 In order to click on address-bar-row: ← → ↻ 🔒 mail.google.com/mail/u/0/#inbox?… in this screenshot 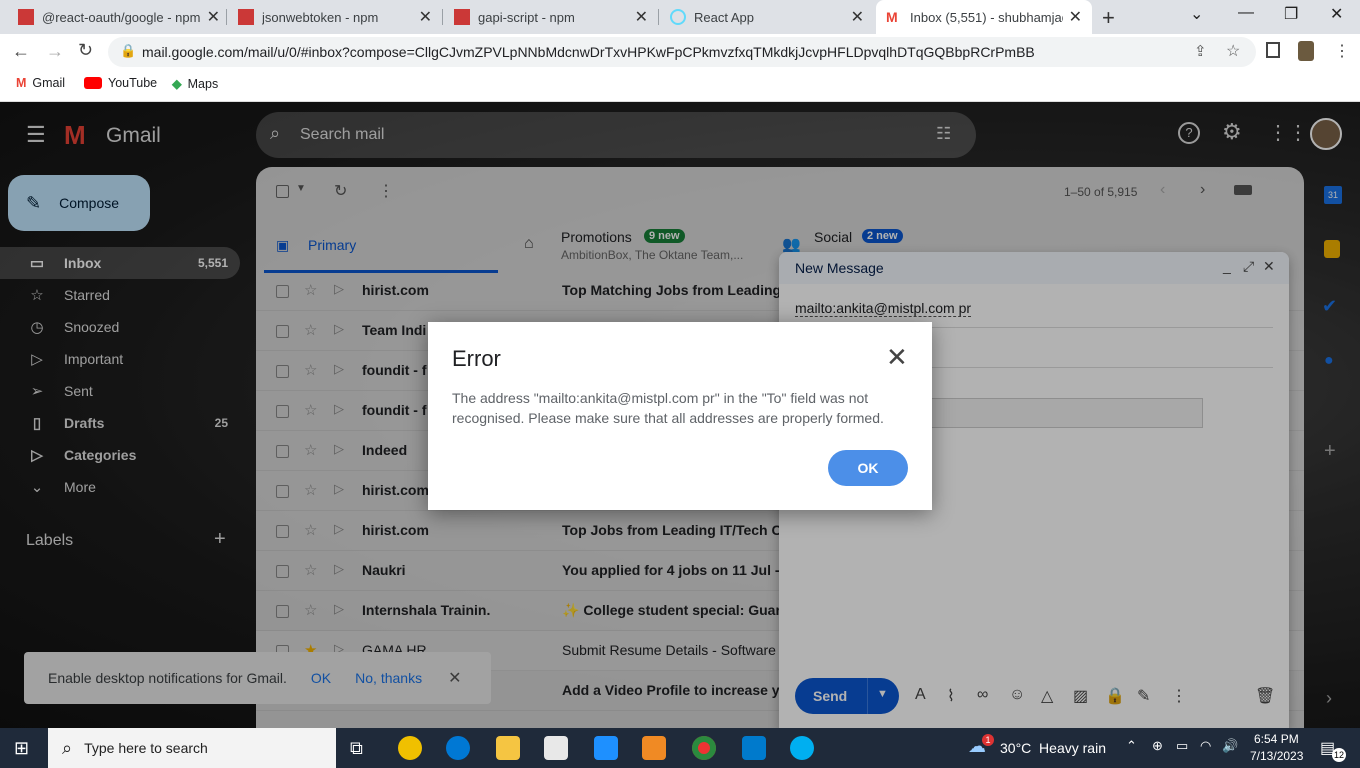, I will do `click(680, 52)`.